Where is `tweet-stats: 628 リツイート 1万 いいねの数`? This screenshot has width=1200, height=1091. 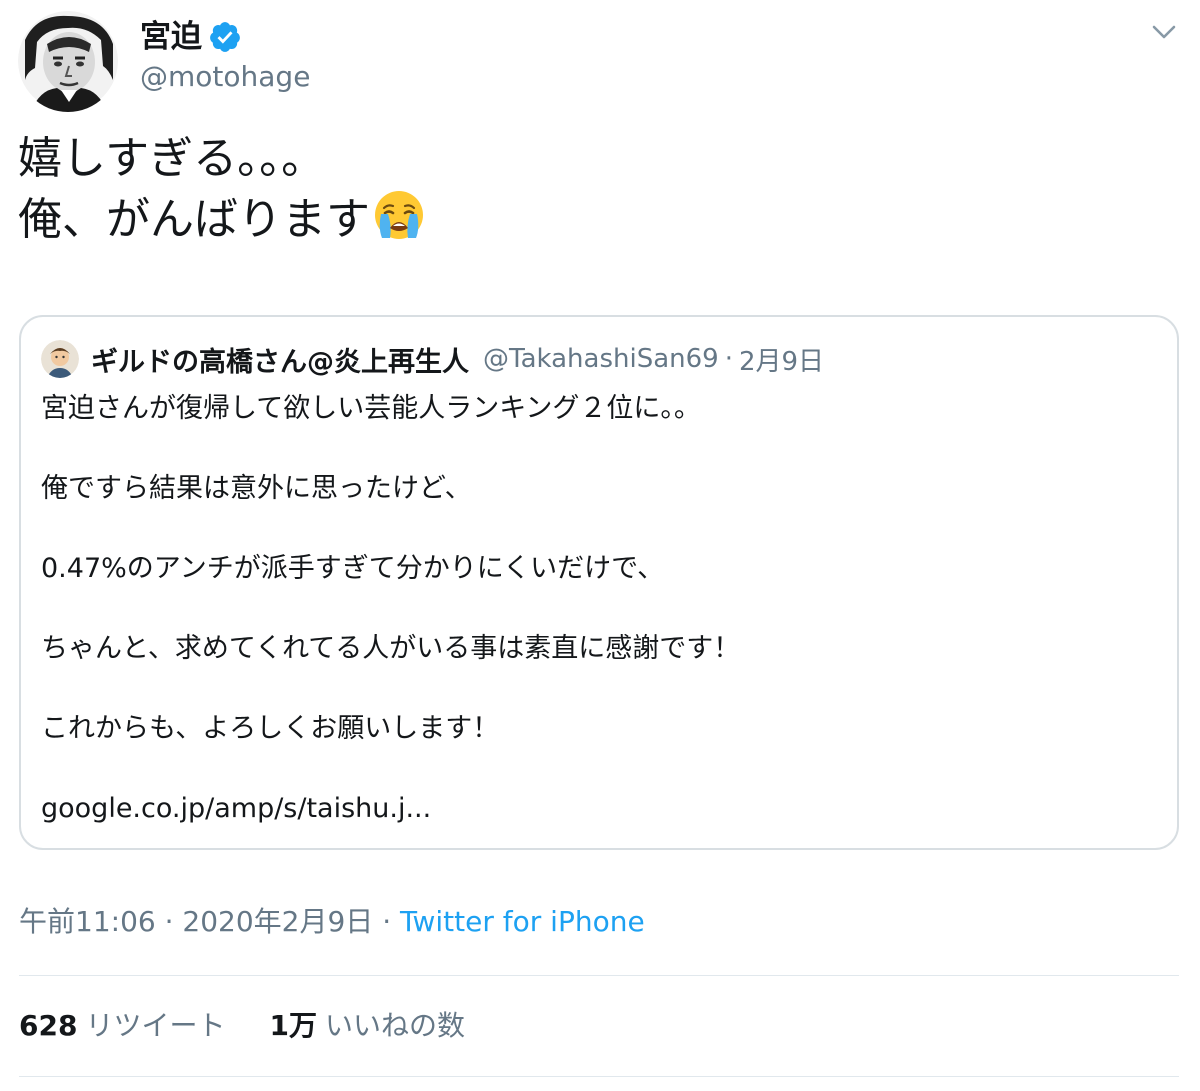 tweet-stats: 628 リツイート 1万 いいねの数 is located at coordinates (242, 1026).